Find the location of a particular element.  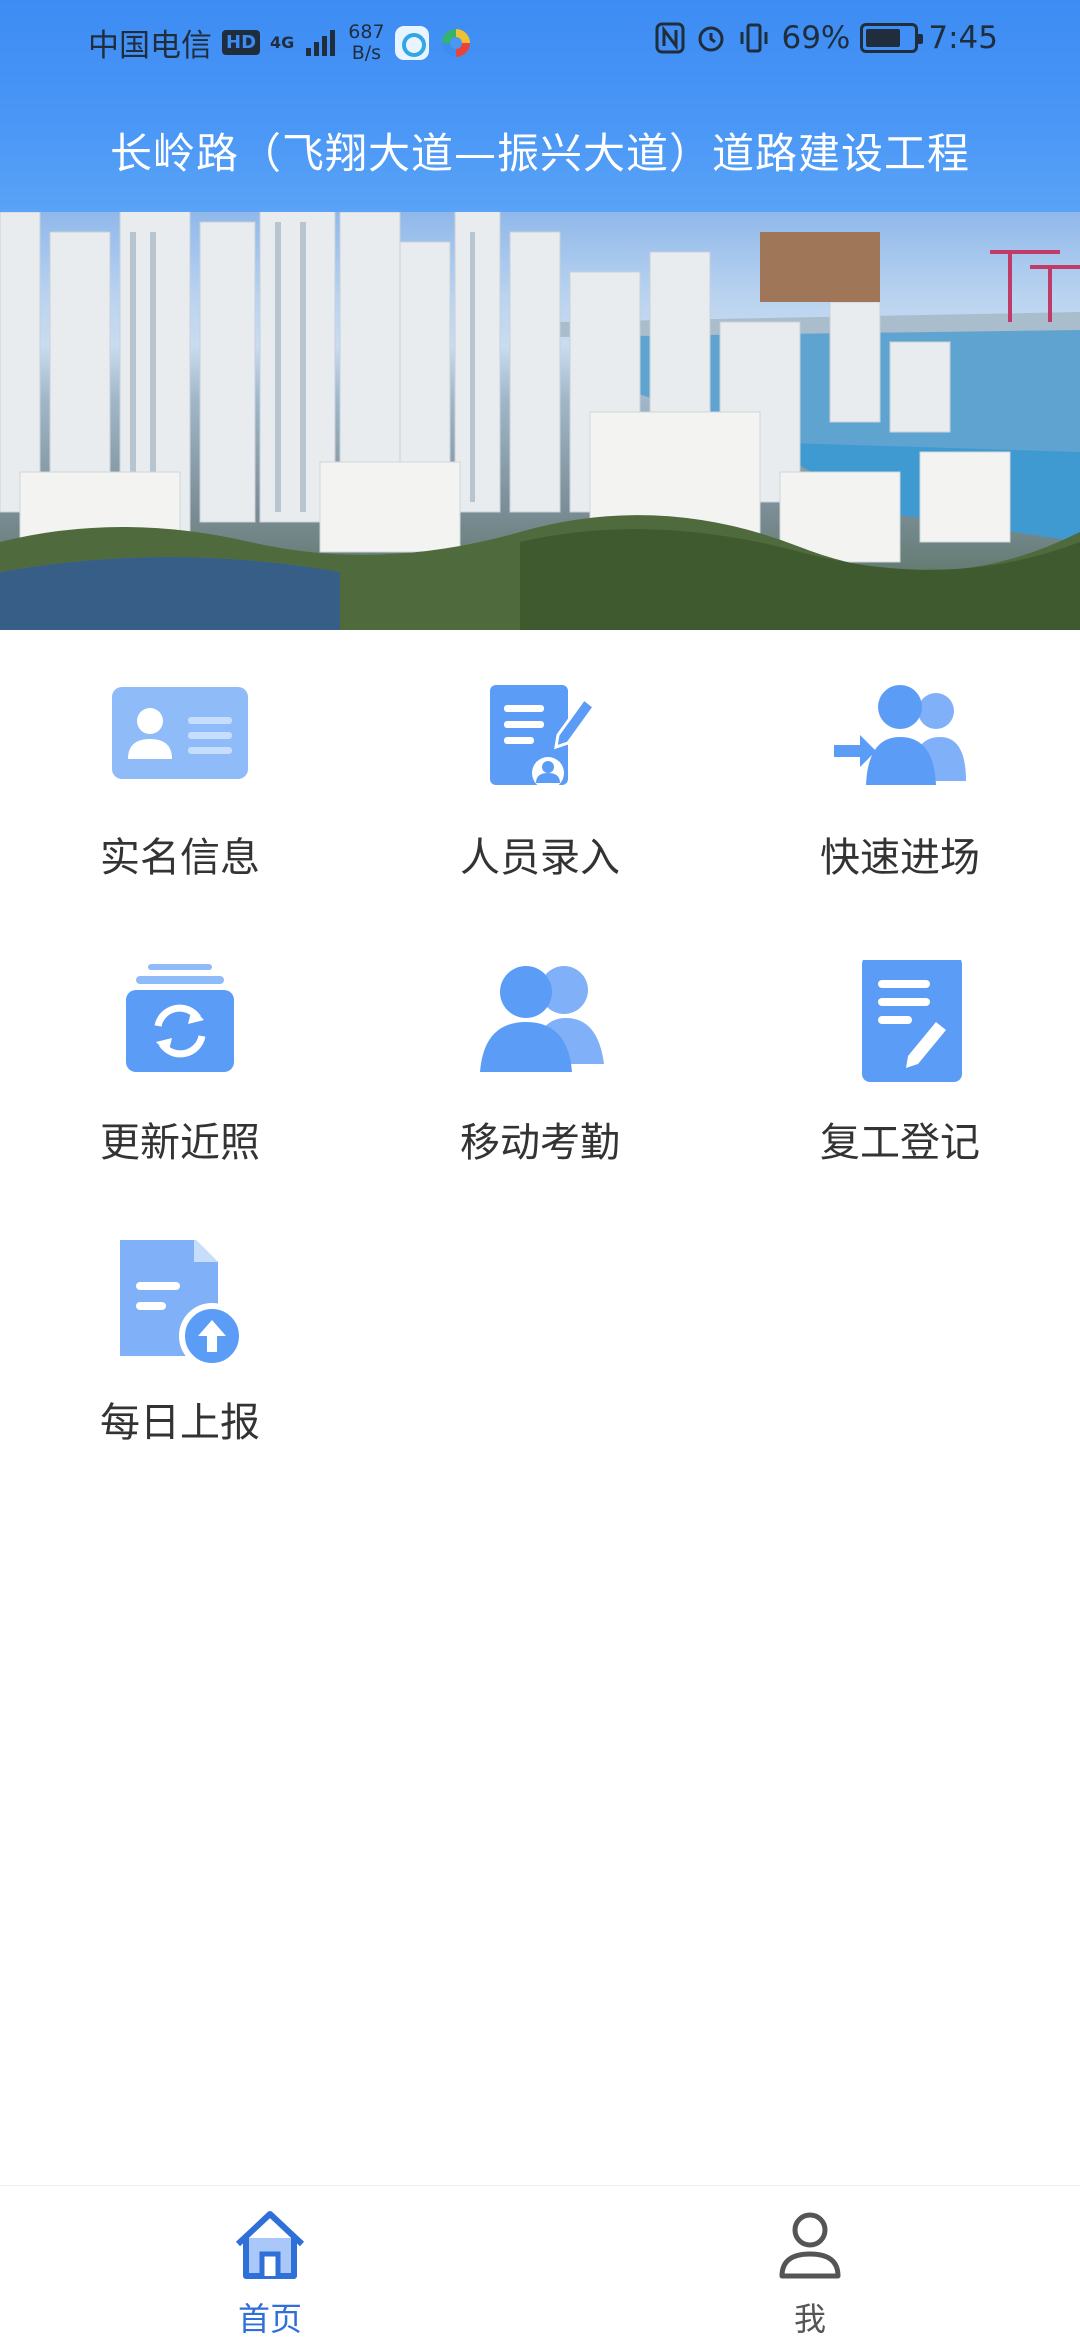

register-document-icon is located at coordinates (912, 1021).